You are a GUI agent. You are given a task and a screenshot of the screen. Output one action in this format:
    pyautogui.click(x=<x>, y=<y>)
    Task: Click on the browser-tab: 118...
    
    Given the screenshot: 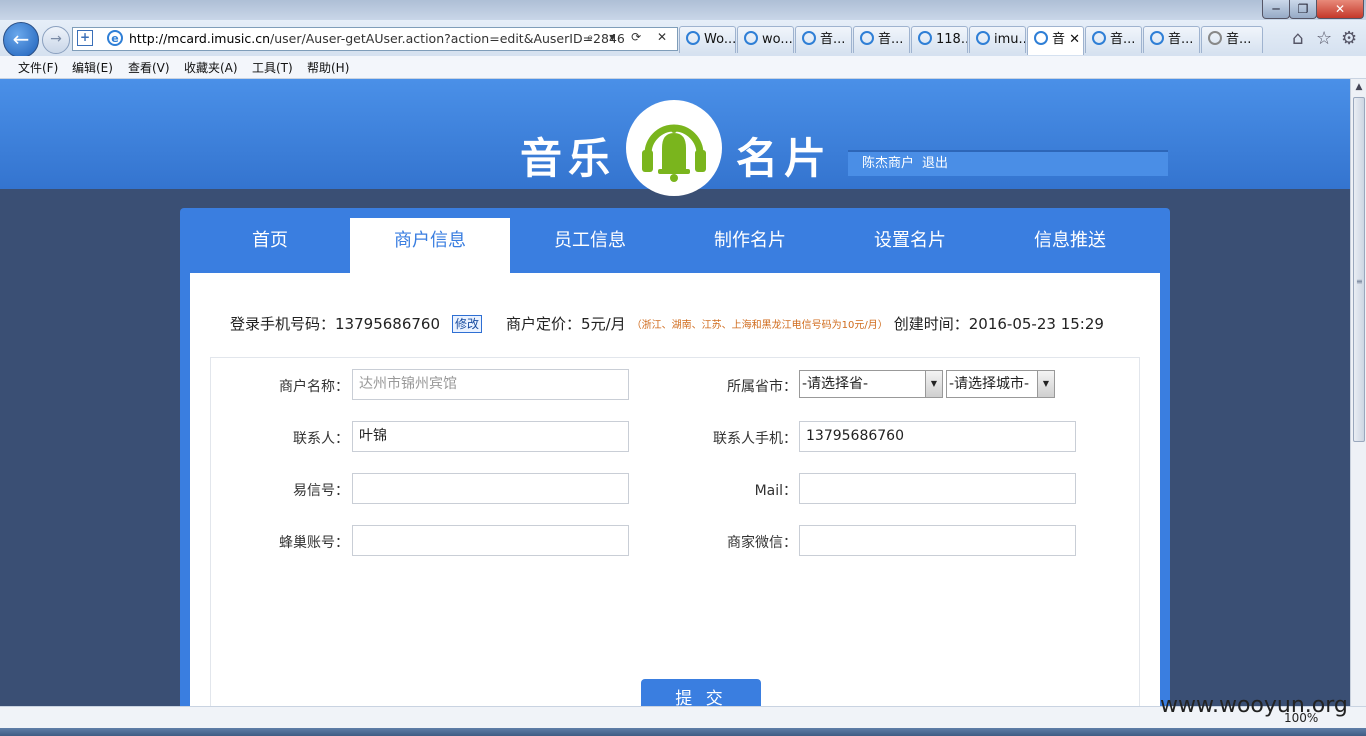 What is the action you would take?
    pyautogui.click(x=939, y=39)
    